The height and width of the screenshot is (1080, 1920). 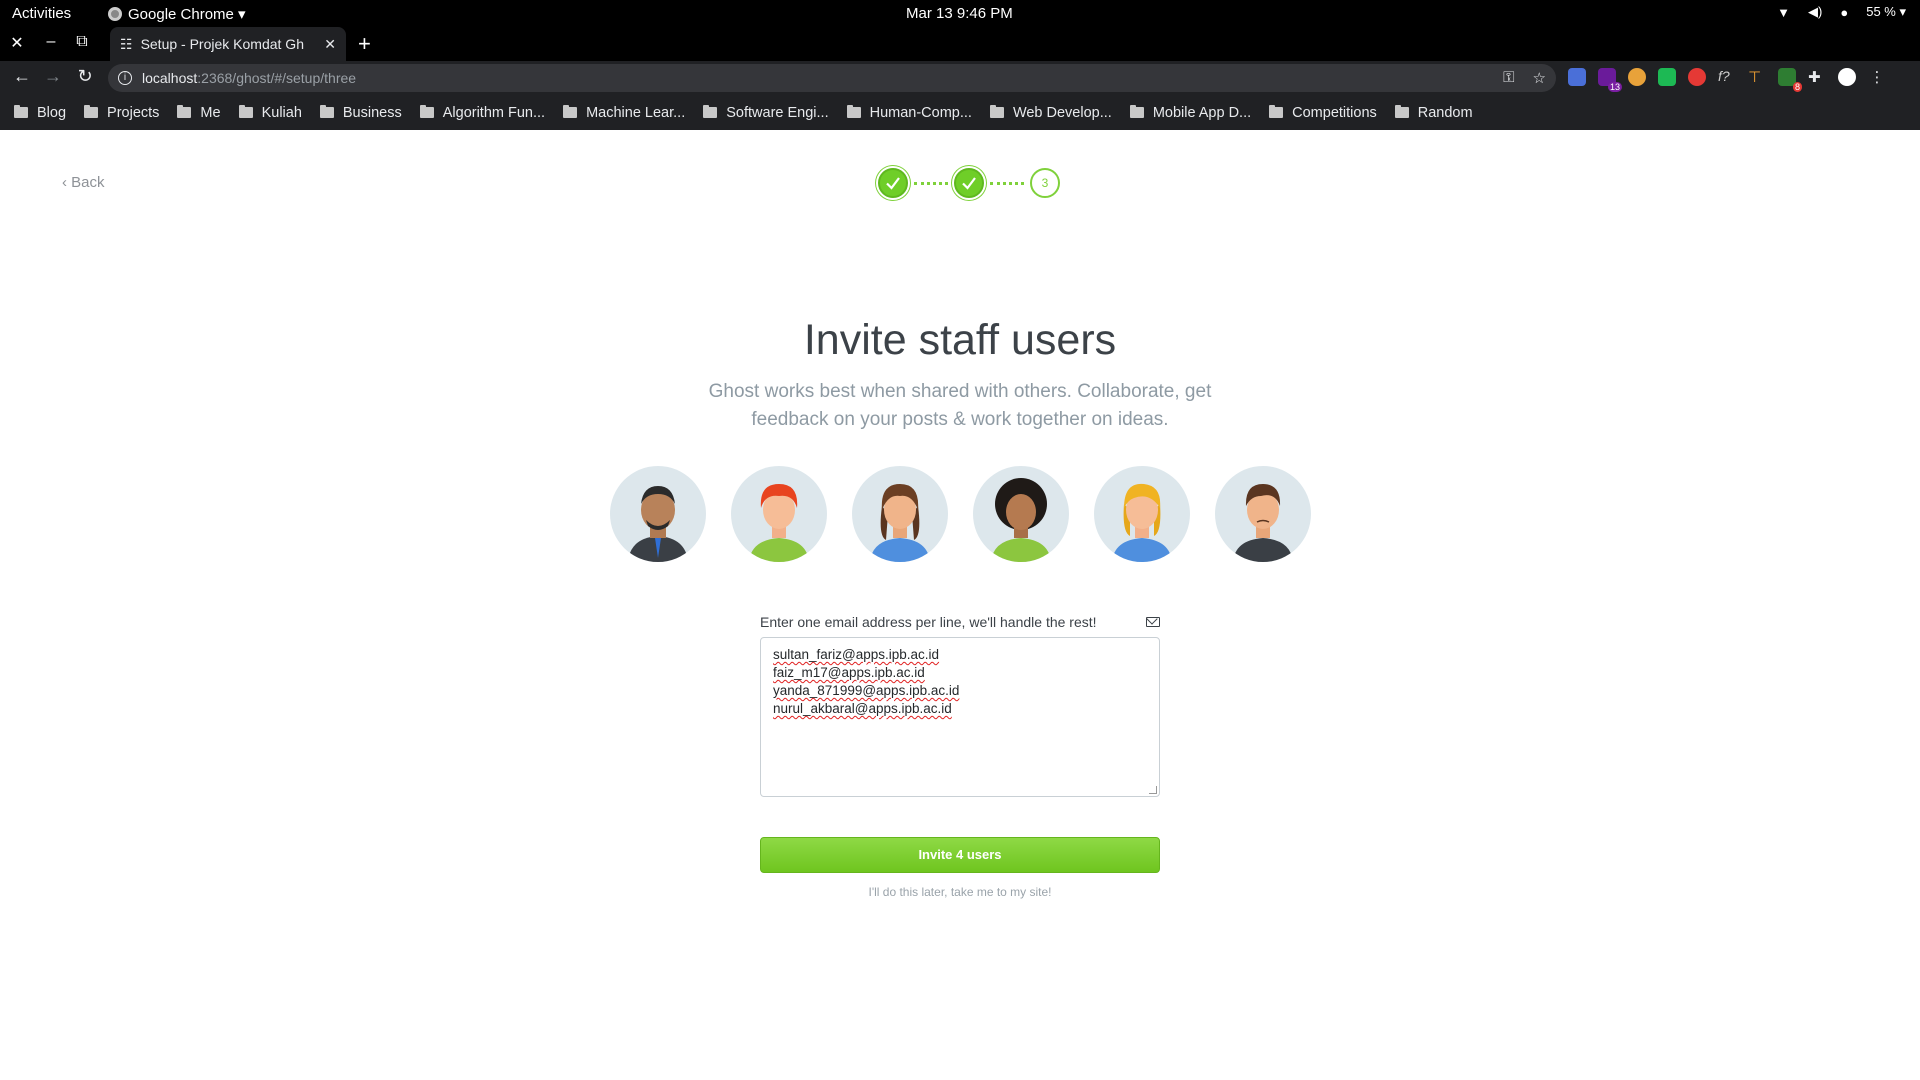 What do you see at coordinates (1847, 77) in the screenshot?
I see `profile-avatar-icon` at bounding box center [1847, 77].